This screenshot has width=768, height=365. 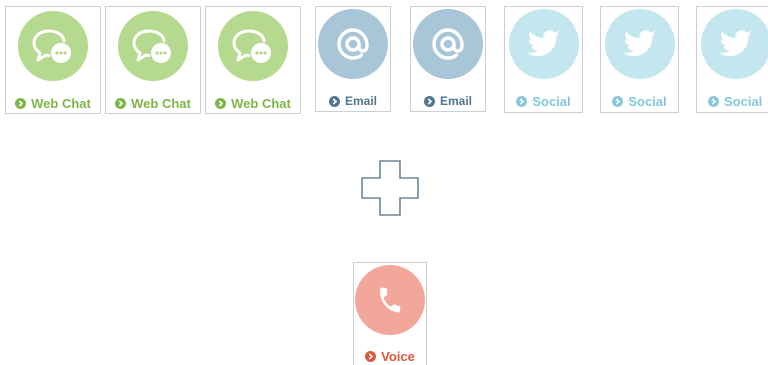 What do you see at coordinates (390, 356) in the screenshot?
I see `channel-label: Voice` at bounding box center [390, 356].